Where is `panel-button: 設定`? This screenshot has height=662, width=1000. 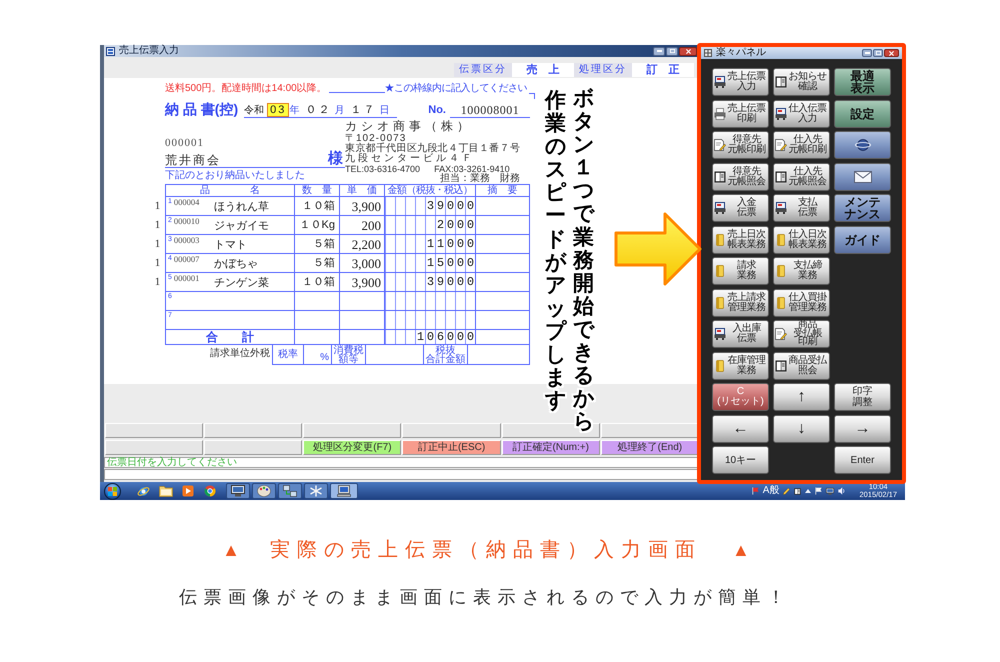
panel-button: 設定 is located at coordinates (862, 114).